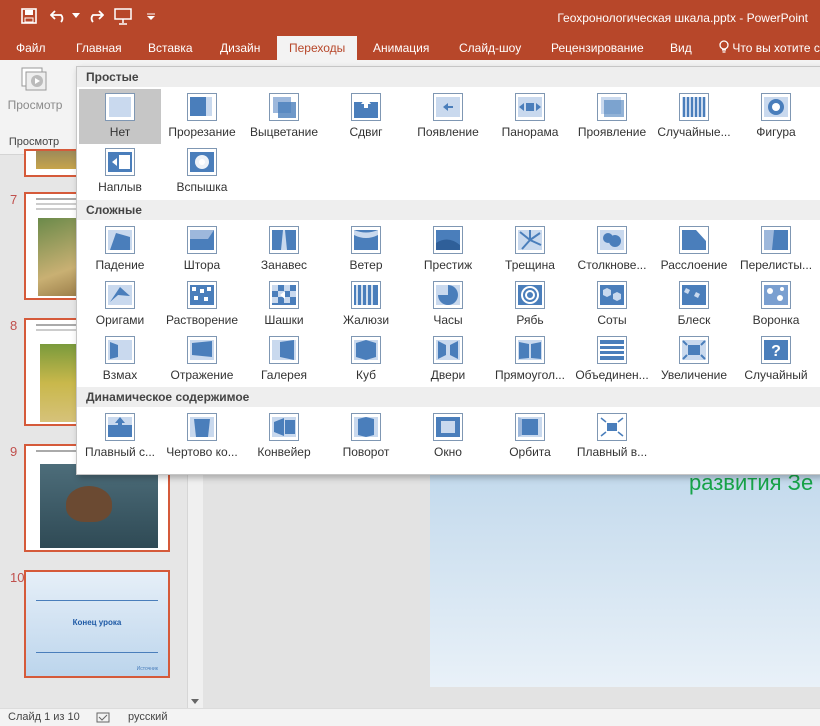  I want to click on transition-simple-6: Панорама, so click(530, 116).